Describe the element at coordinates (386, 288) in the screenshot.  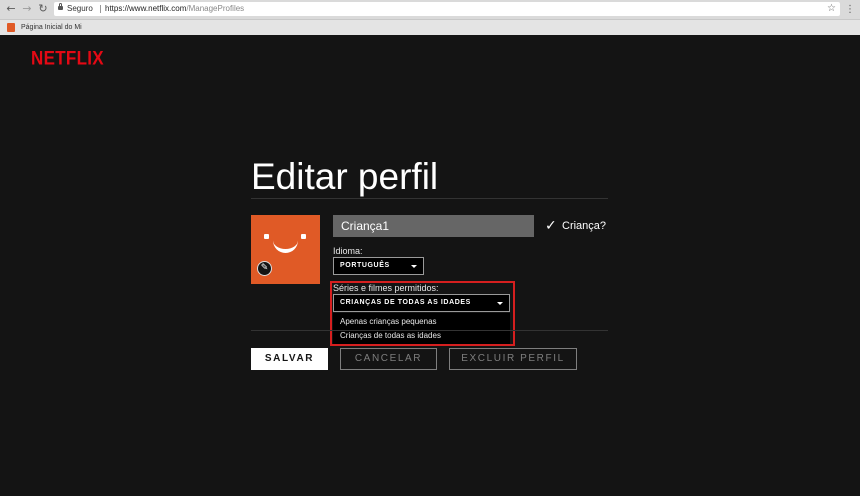
I see `maturity-label: Séries e filmes permitidos:` at that location.